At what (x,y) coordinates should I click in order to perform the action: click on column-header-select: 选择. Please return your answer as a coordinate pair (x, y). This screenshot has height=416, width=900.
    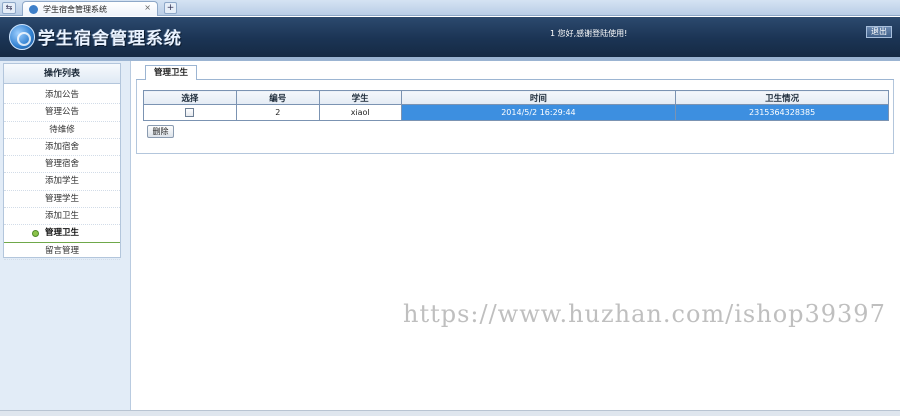
    Looking at the image, I should click on (190, 97).